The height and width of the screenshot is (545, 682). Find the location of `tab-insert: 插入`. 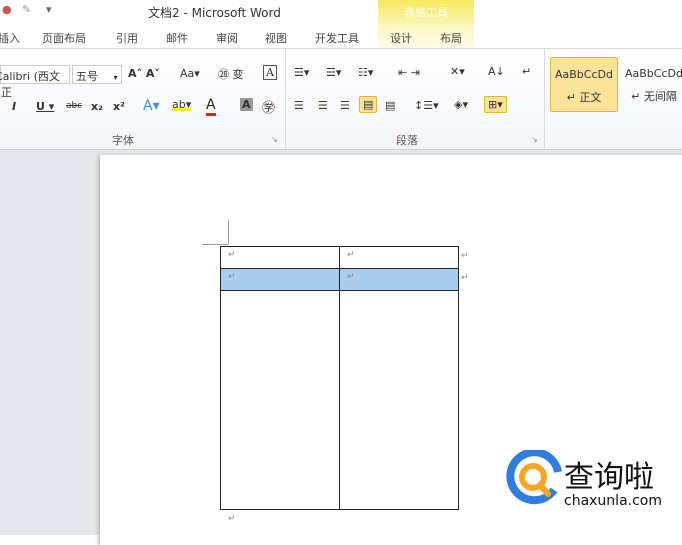

tab-insert: 插入 is located at coordinates (10, 38).